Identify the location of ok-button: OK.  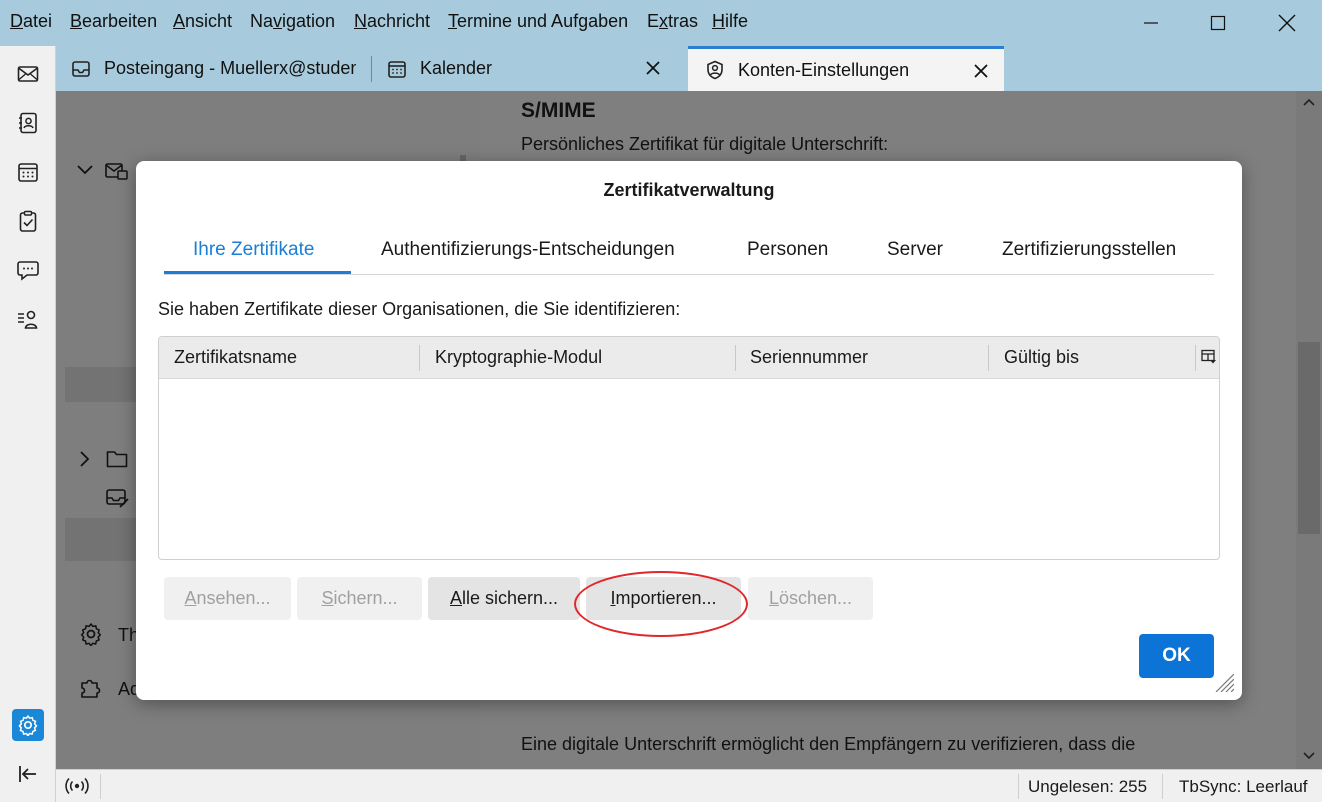
(1176, 656).